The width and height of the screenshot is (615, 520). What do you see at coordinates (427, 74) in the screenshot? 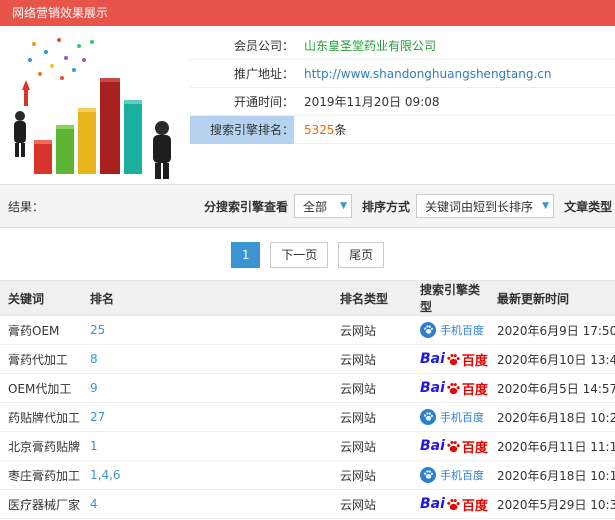
I see `promo-url-link: http://www.shandonghuangshengtang.cn` at bounding box center [427, 74].